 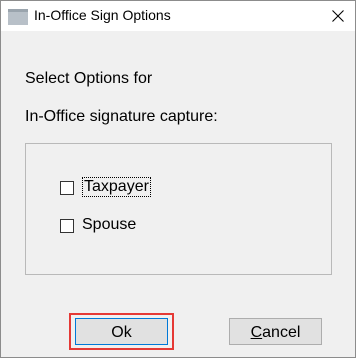 What do you see at coordinates (116, 187) in the screenshot?
I see `taxpayer-label: Taxpayer` at bounding box center [116, 187].